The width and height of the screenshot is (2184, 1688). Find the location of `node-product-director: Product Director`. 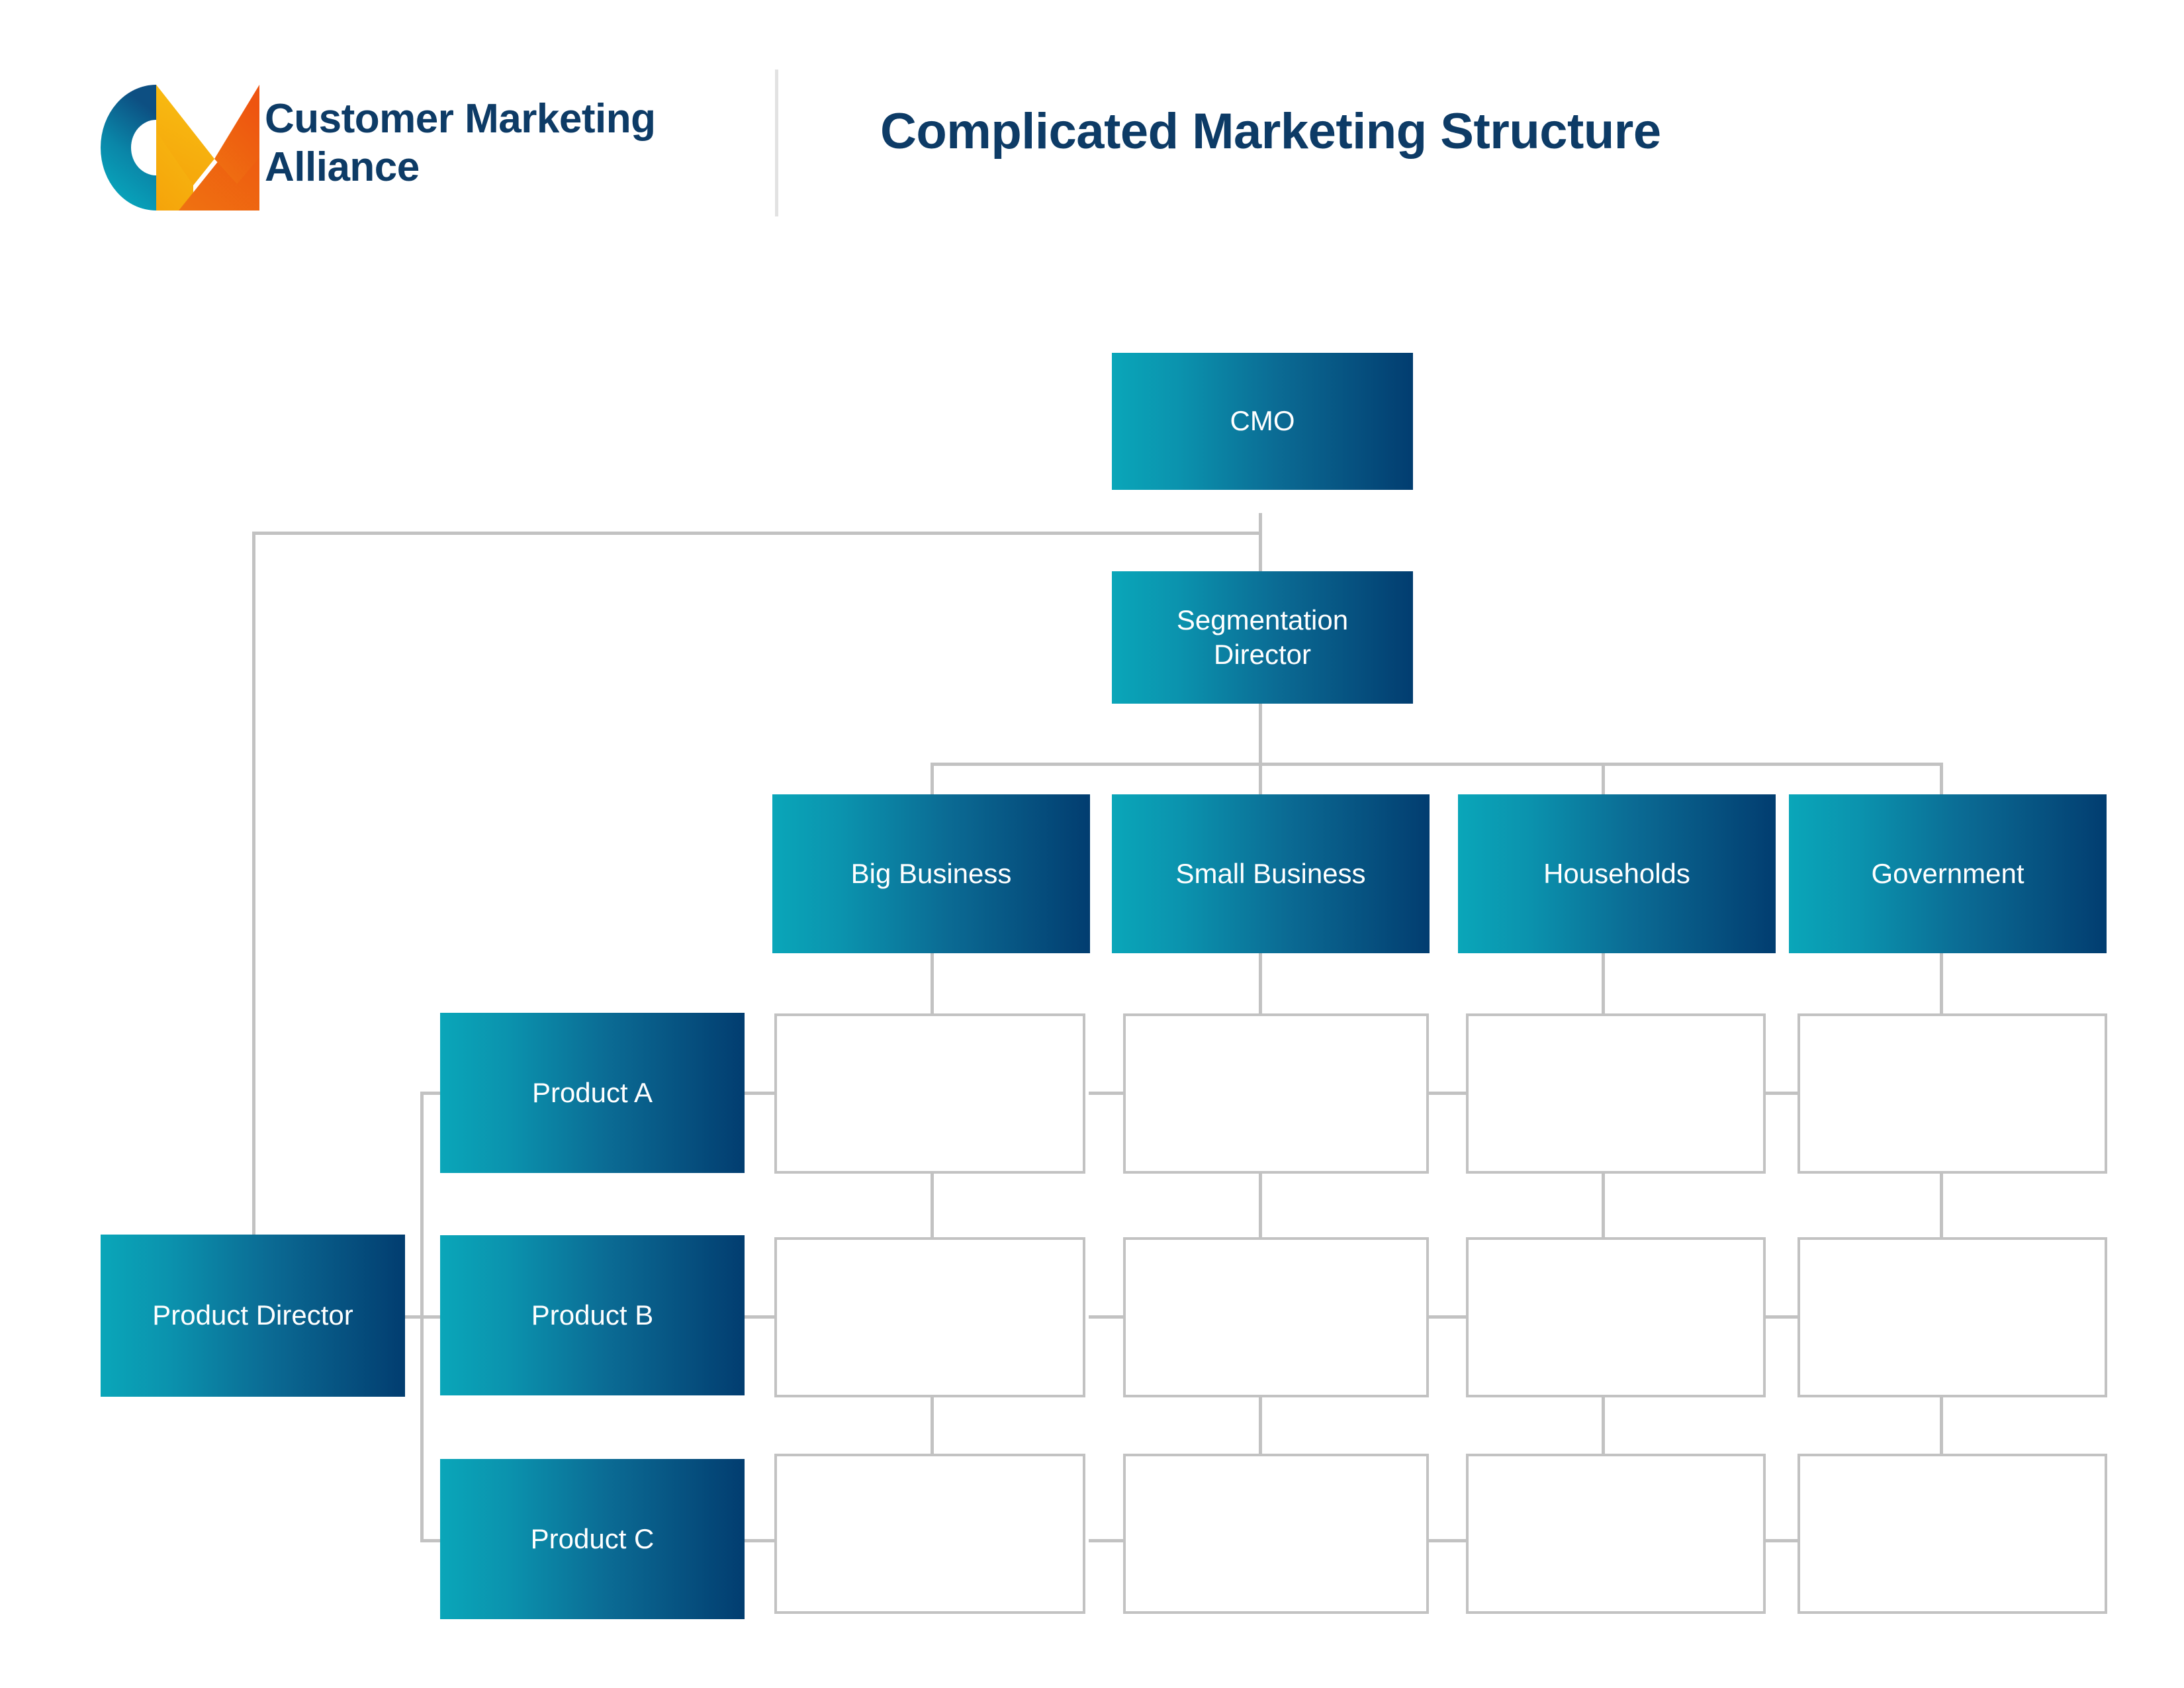

node-product-director: Product Director is located at coordinates (253, 1316).